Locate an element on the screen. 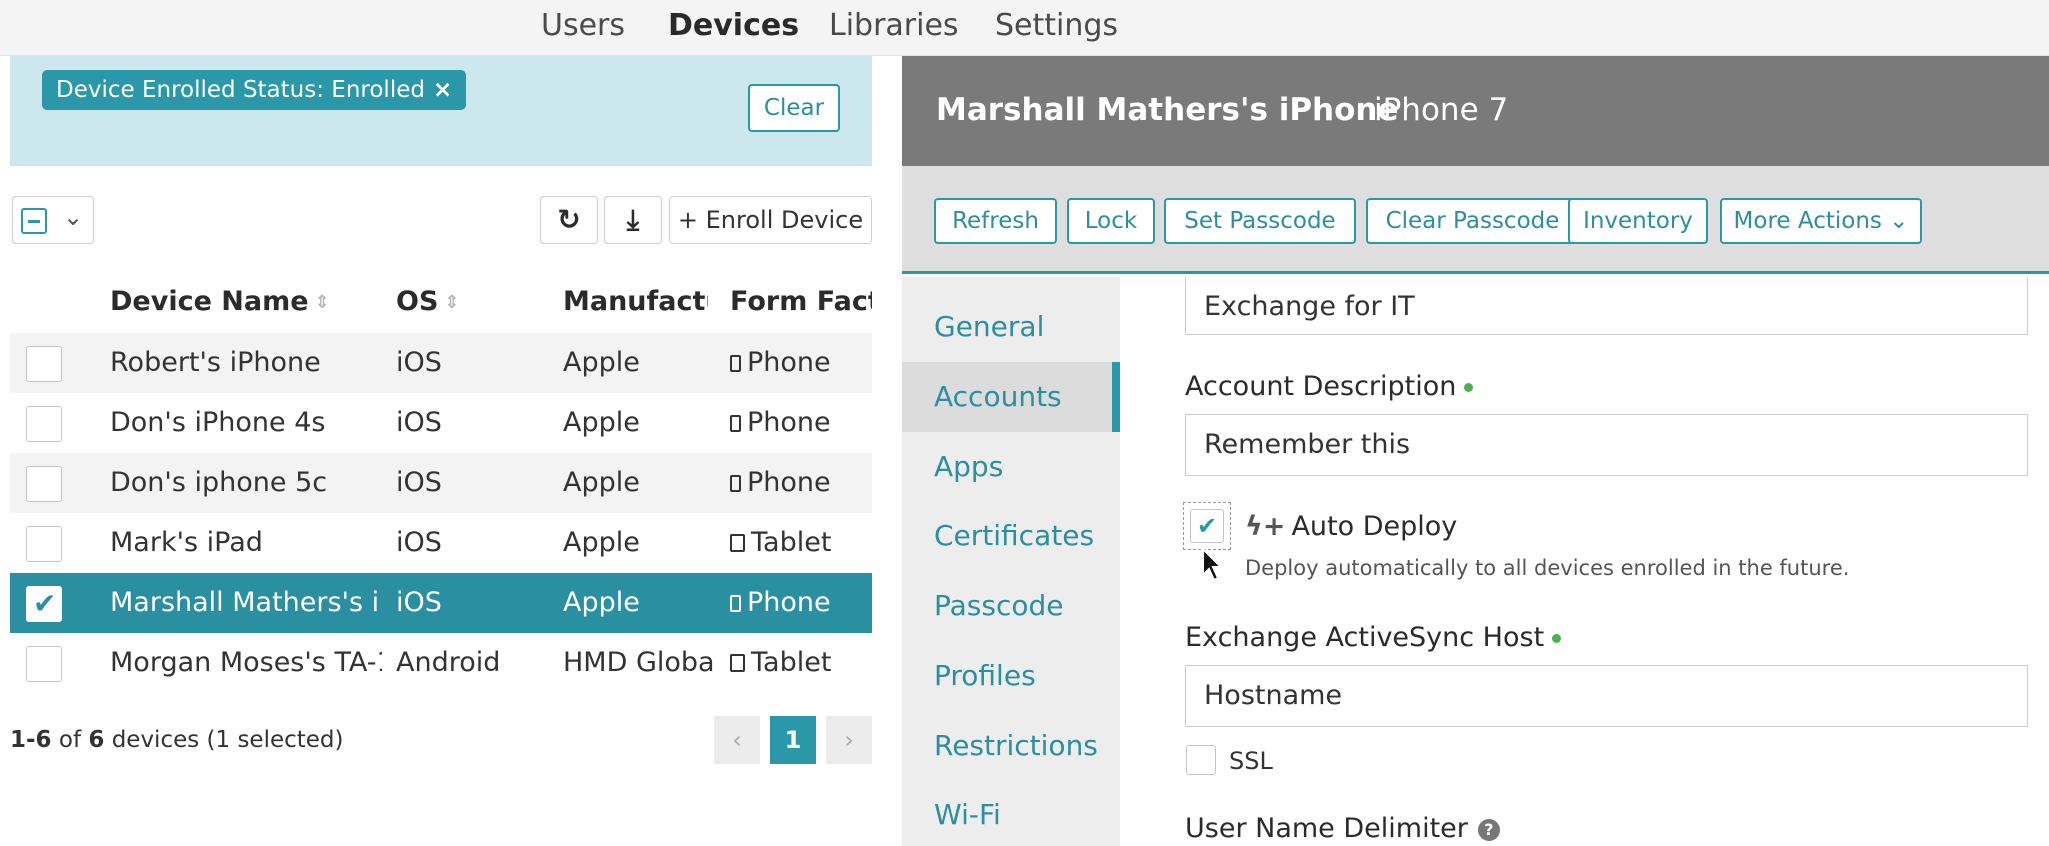 The width and height of the screenshot is (2049, 846). row-checkbox: ✔ is located at coordinates (44, 604).